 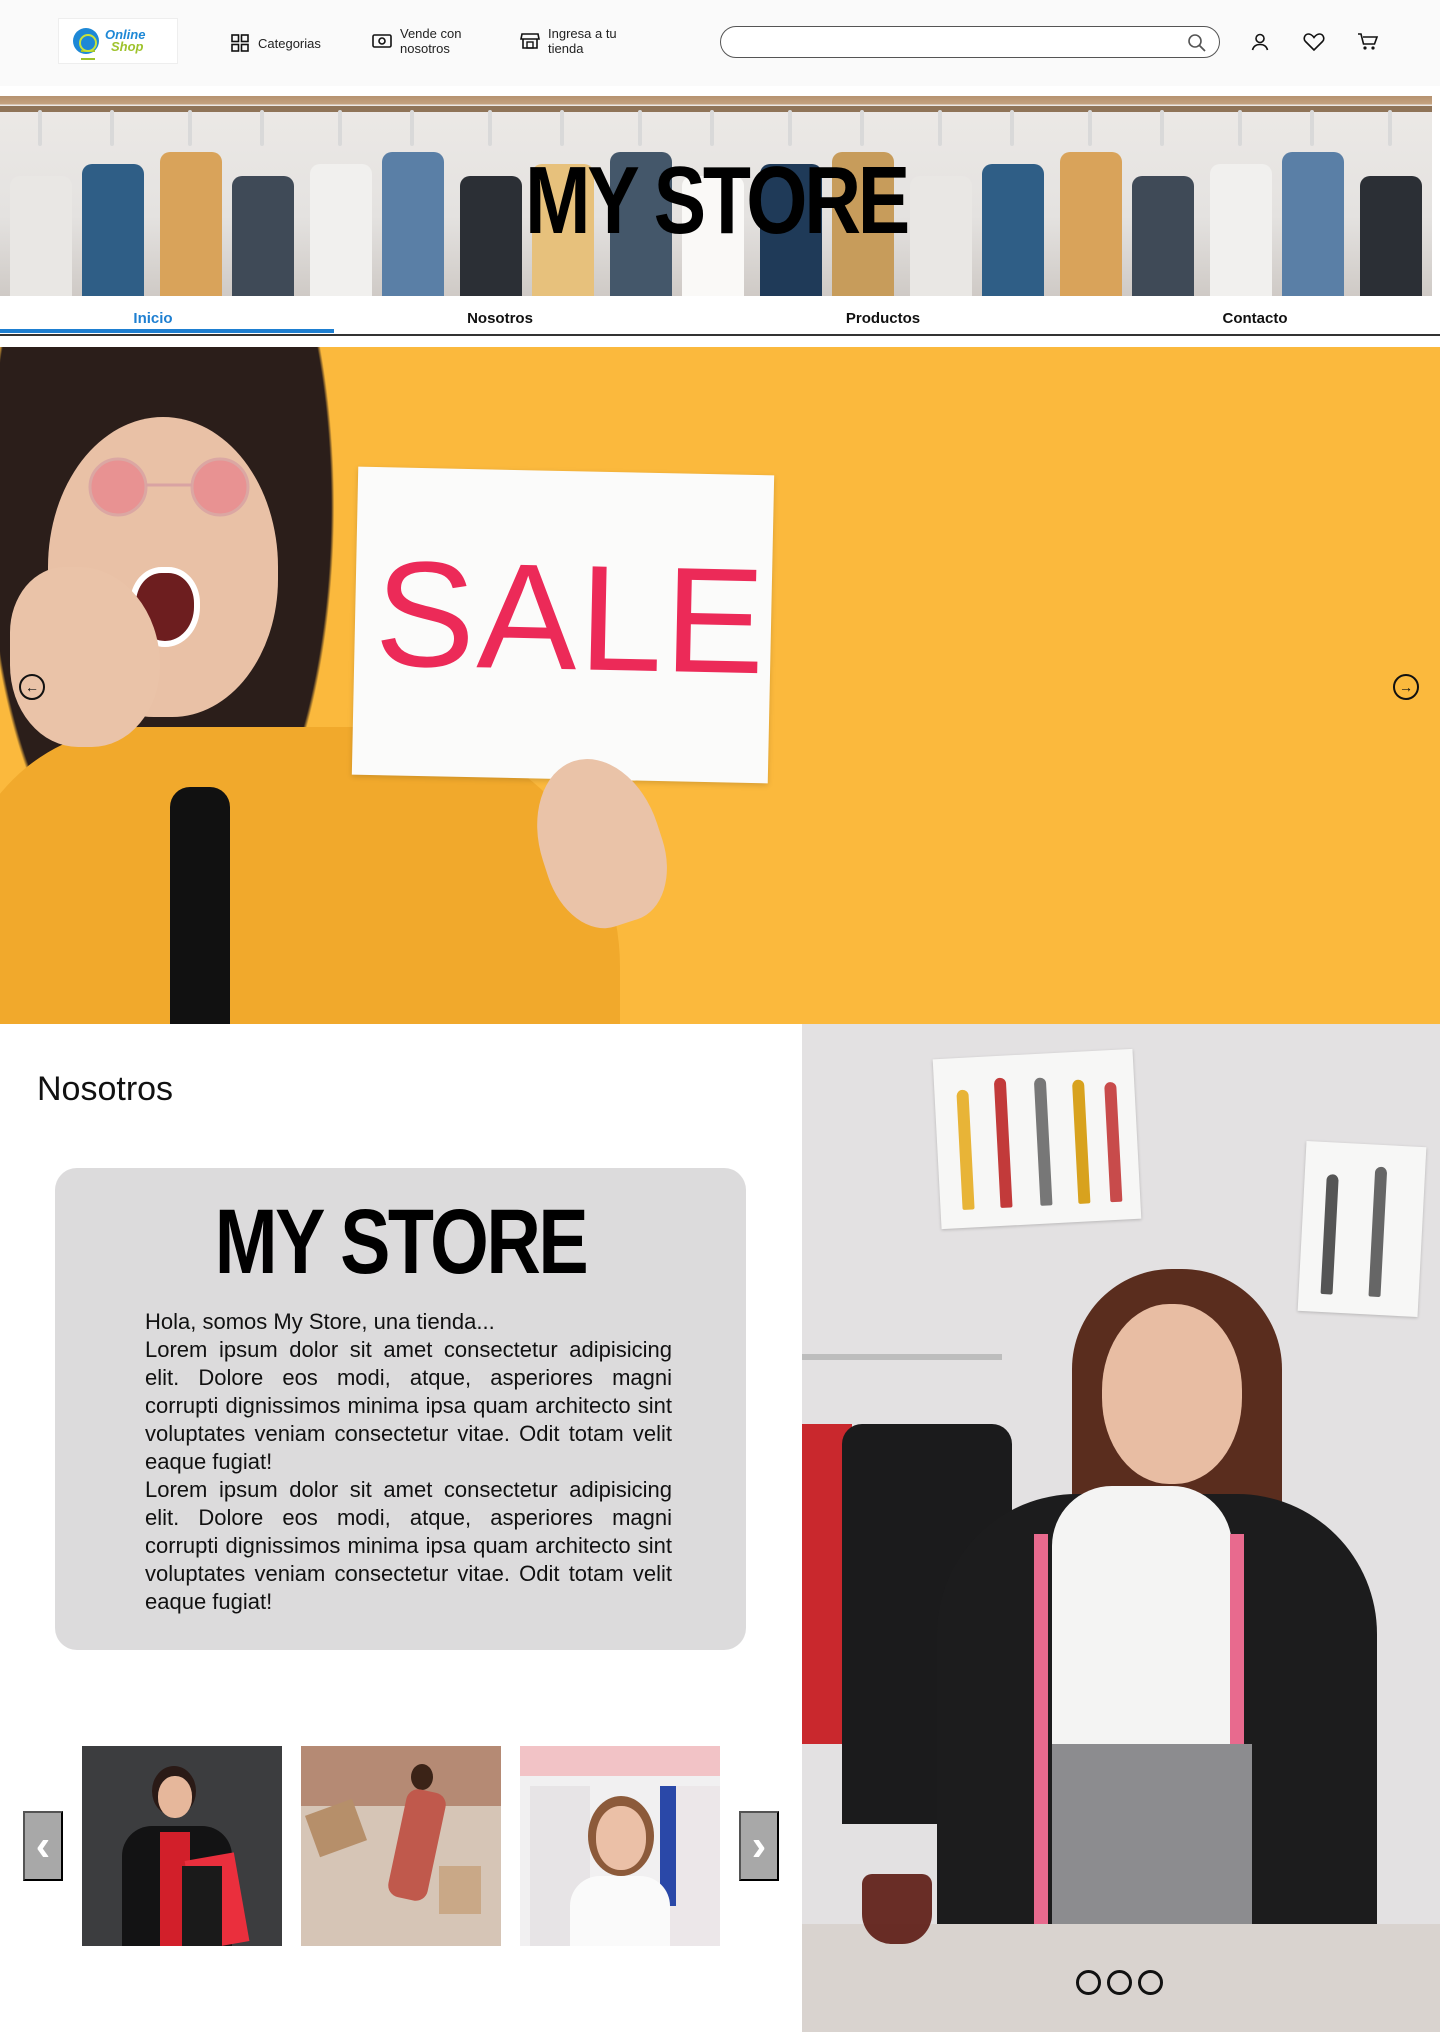 What do you see at coordinates (382, 41) in the screenshot?
I see `money-icon` at bounding box center [382, 41].